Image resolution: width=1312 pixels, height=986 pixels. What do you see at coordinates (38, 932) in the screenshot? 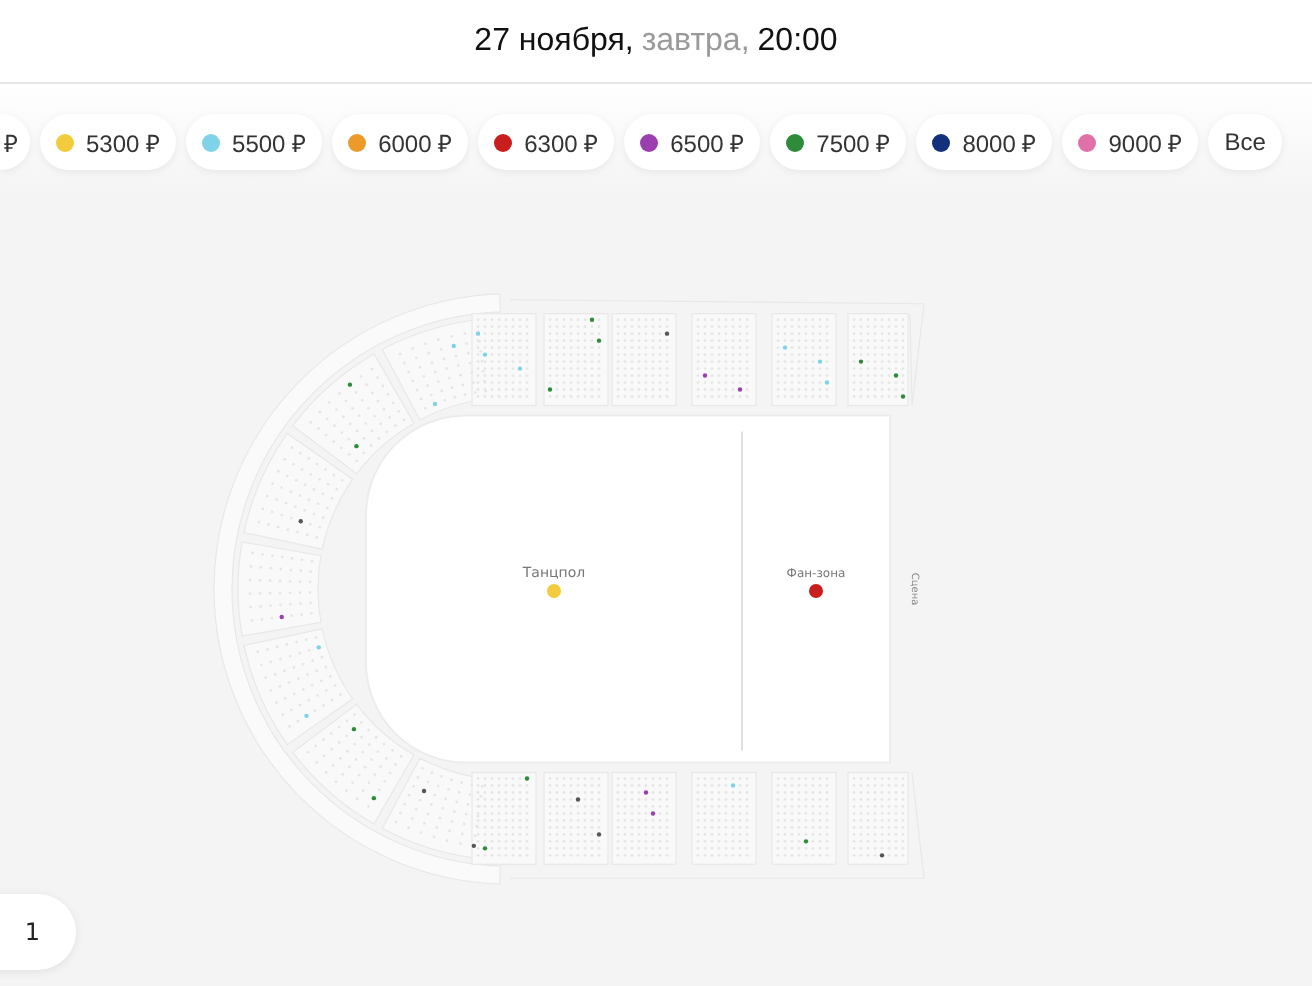
I see `zoom-control: 1` at bounding box center [38, 932].